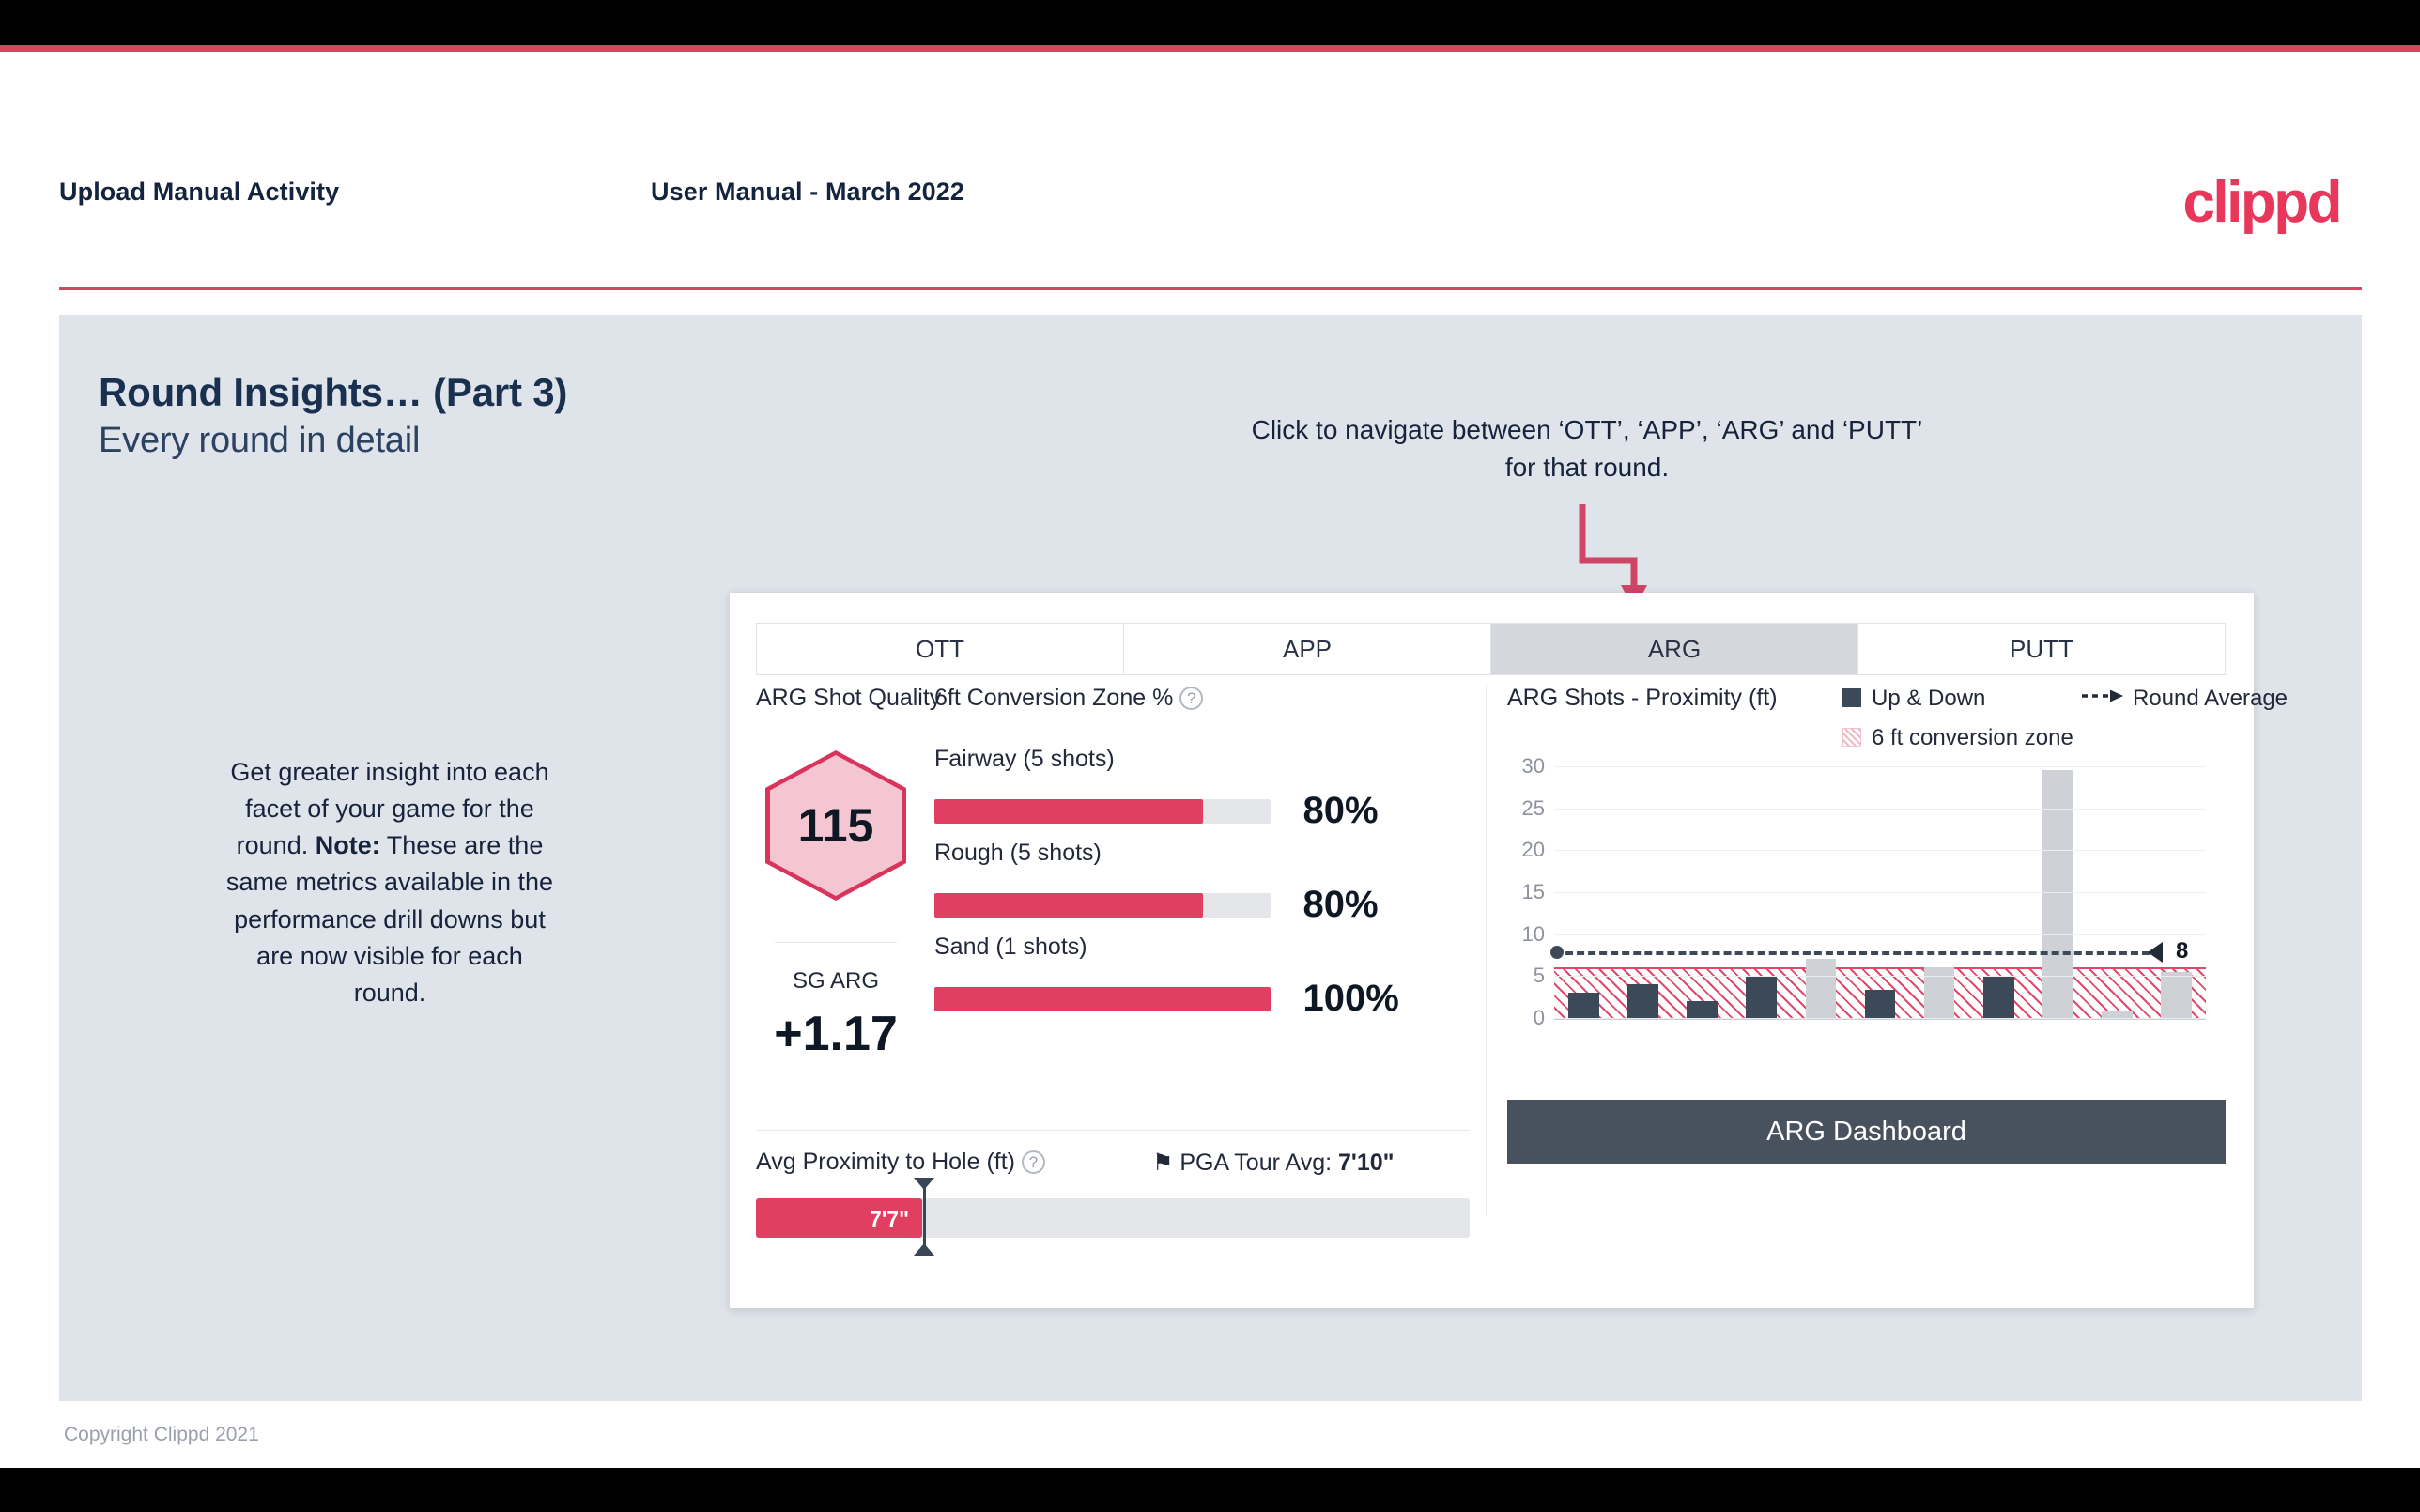  What do you see at coordinates (1539, 1018) in the screenshot?
I see `chart-y-axis-tick: 0` at bounding box center [1539, 1018].